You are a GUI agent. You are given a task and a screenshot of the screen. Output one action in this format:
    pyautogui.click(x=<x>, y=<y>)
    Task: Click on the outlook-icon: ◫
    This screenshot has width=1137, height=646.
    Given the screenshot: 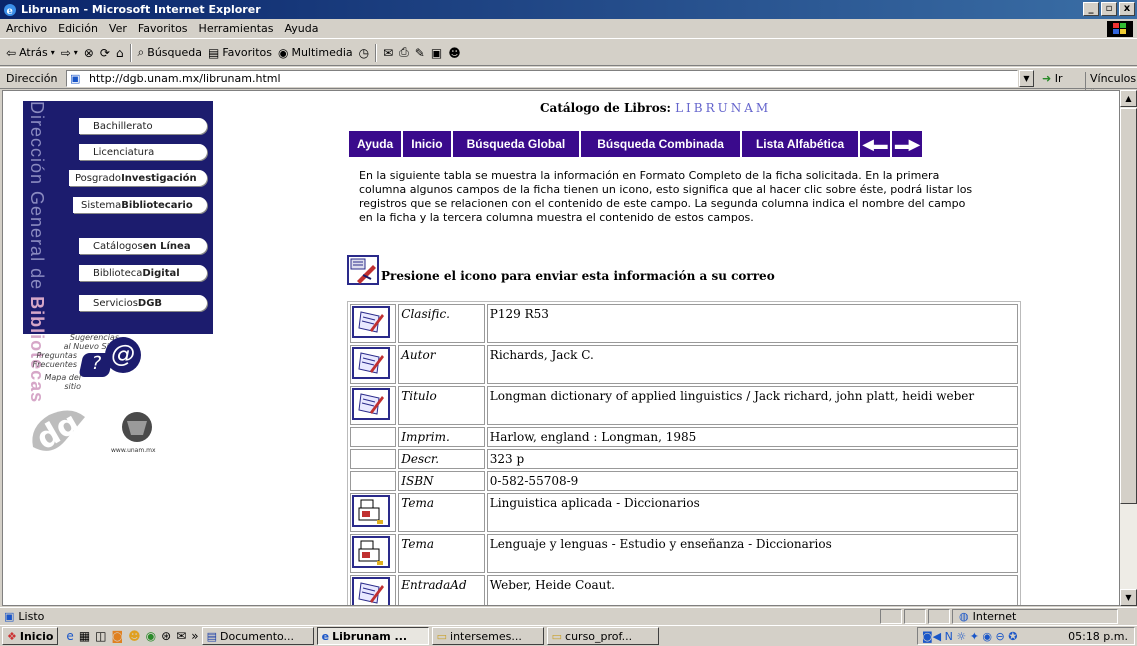 What is the action you would take?
    pyautogui.click(x=100, y=636)
    